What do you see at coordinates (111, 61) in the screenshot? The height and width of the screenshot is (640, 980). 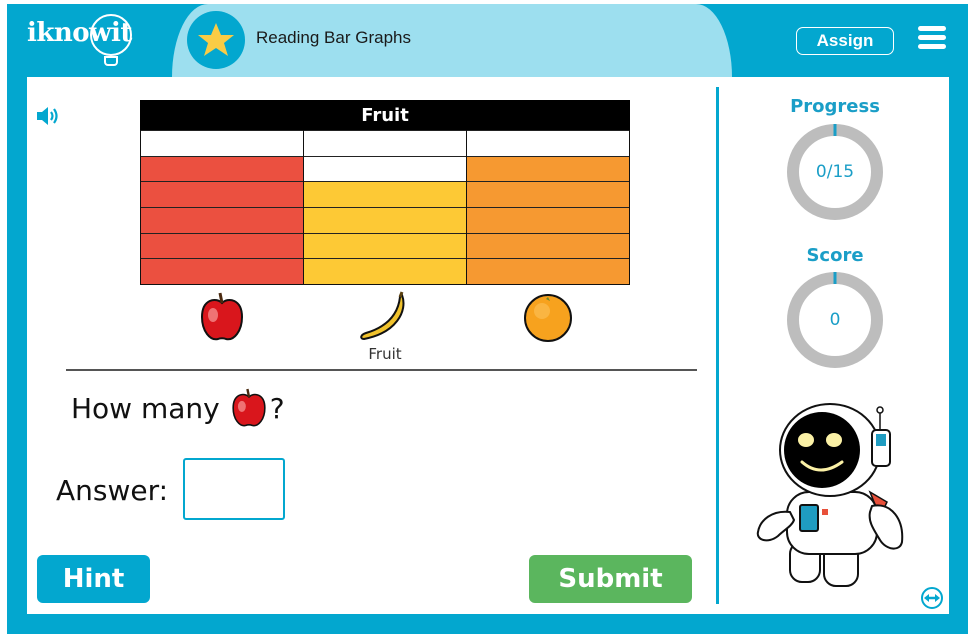 I see `lightbulb-base-icon` at bounding box center [111, 61].